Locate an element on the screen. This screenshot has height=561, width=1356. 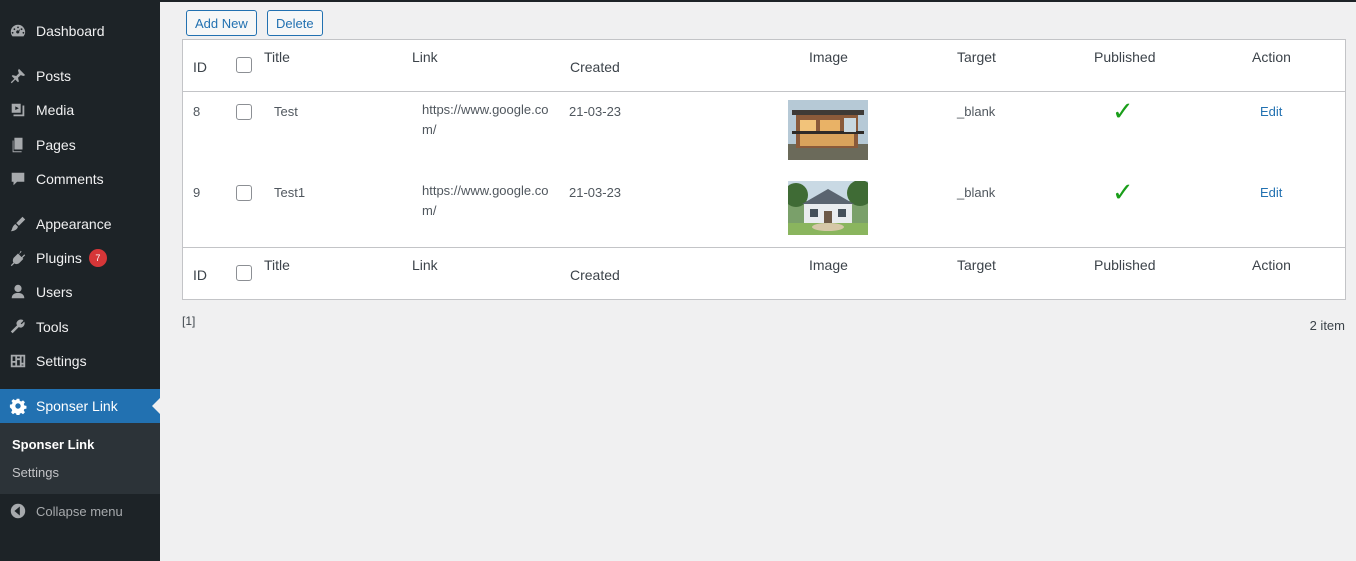
sidebar-item-tools: Tools is located at coordinates (80, 327).